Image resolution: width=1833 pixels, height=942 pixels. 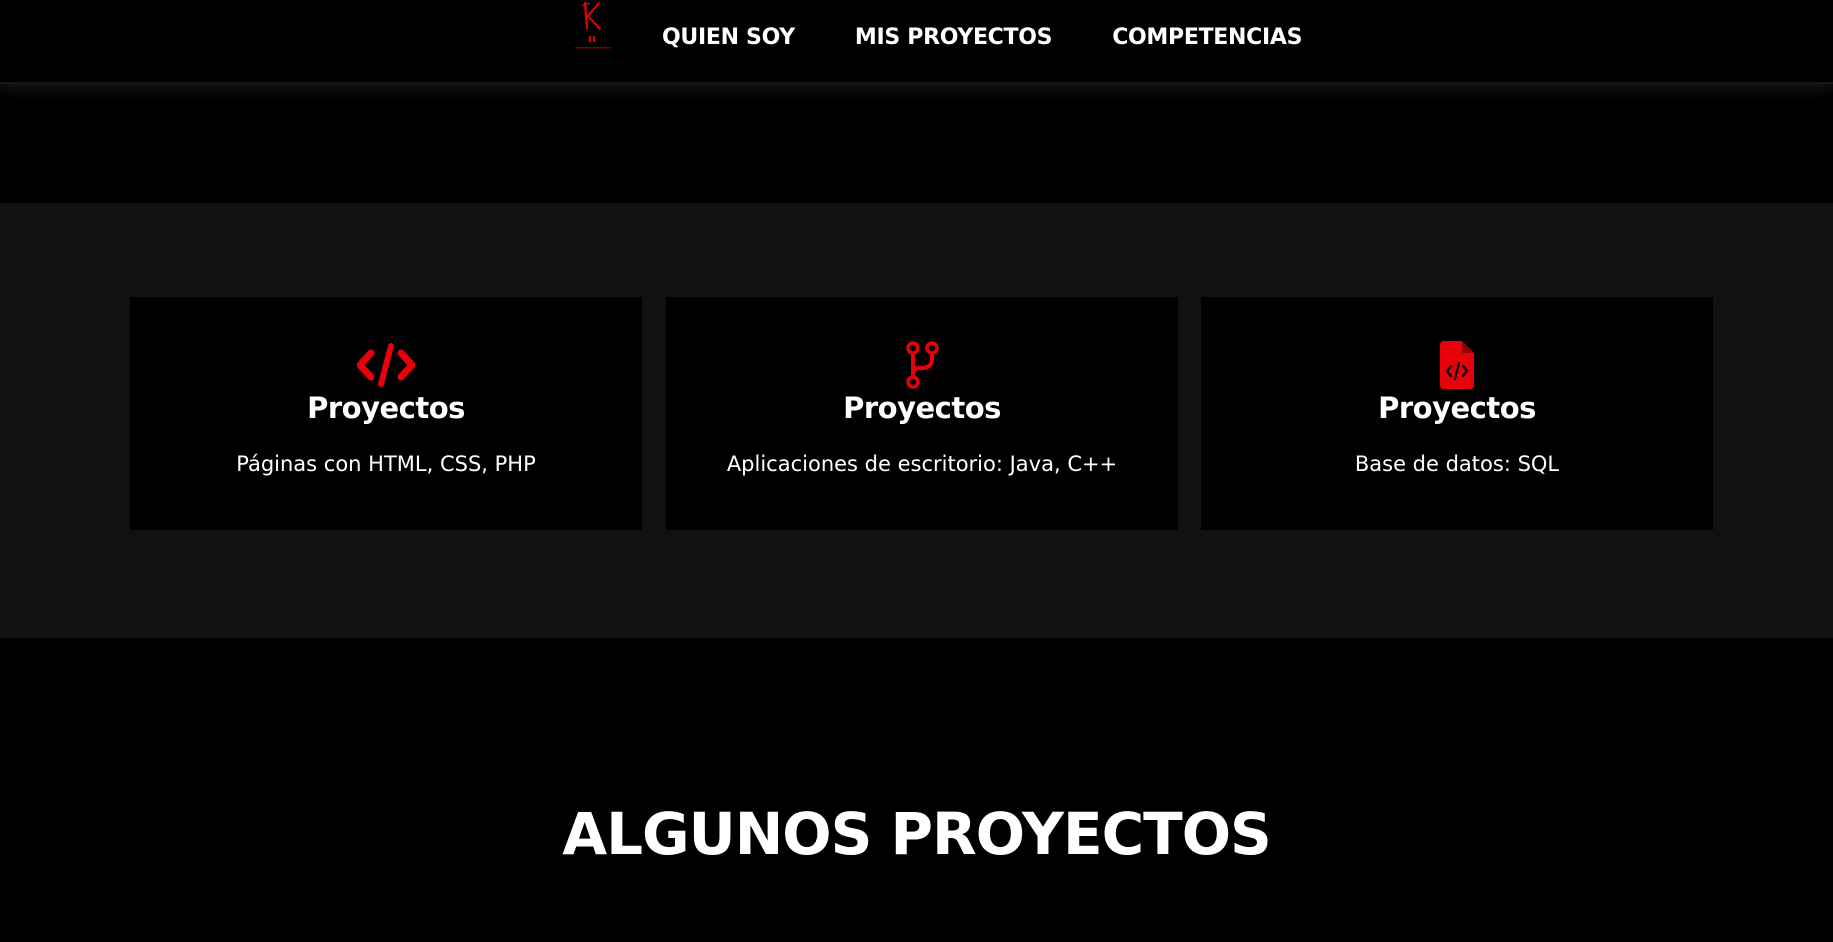 I want to click on k-monogram-logo-icon, so click(x=593, y=28).